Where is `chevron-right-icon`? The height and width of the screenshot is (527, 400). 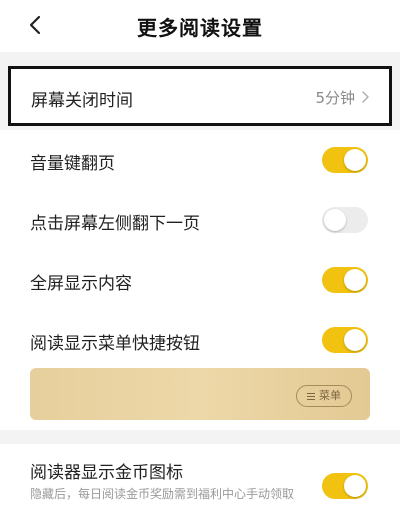
chevron-right-icon is located at coordinates (365, 97).